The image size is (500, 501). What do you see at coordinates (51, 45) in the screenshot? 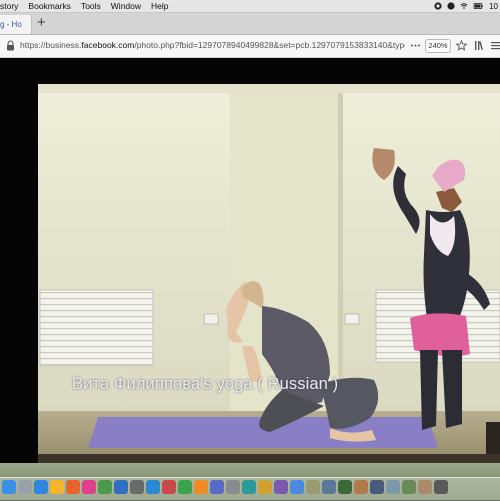
I see `url-prefix: https://business.` at bounding box center [51, 45].